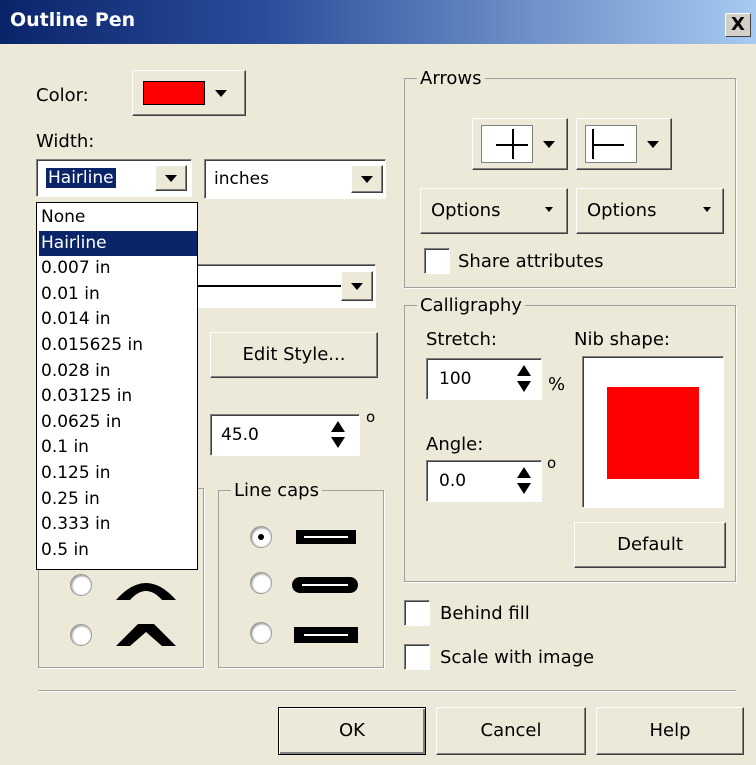 Image resolution: width=756 pixels, height=765 pixels. What do you see at coordinates (455, 444) in the screenshot?
I see `calligraphy-angle-label: Angle:` at bounding box center [455, 444].